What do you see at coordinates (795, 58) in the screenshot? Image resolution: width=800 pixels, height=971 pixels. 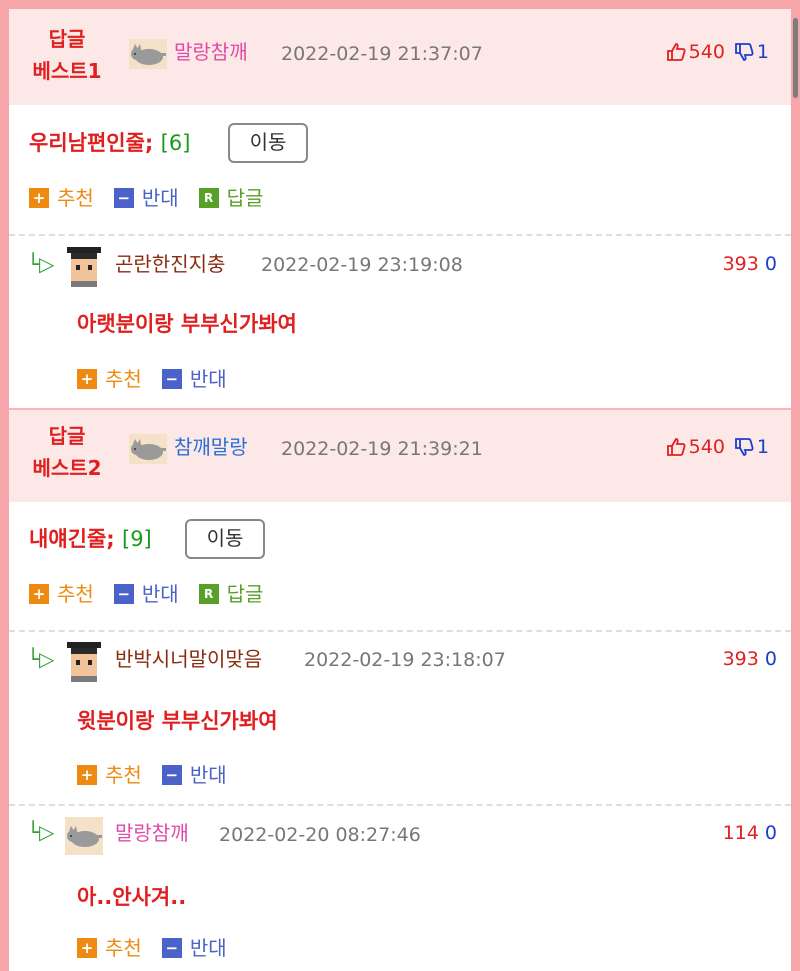 I see `scrollbar` at bounding box center [795, 58].